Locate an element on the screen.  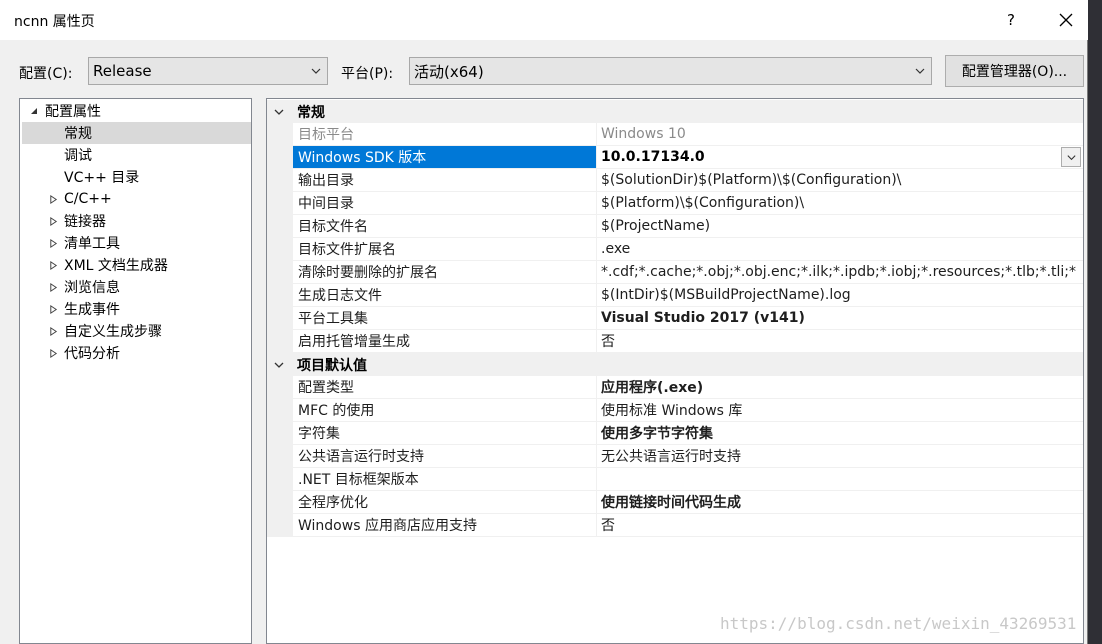
property-name: Windows SDK 版本 is located at coordinates (445, 157).